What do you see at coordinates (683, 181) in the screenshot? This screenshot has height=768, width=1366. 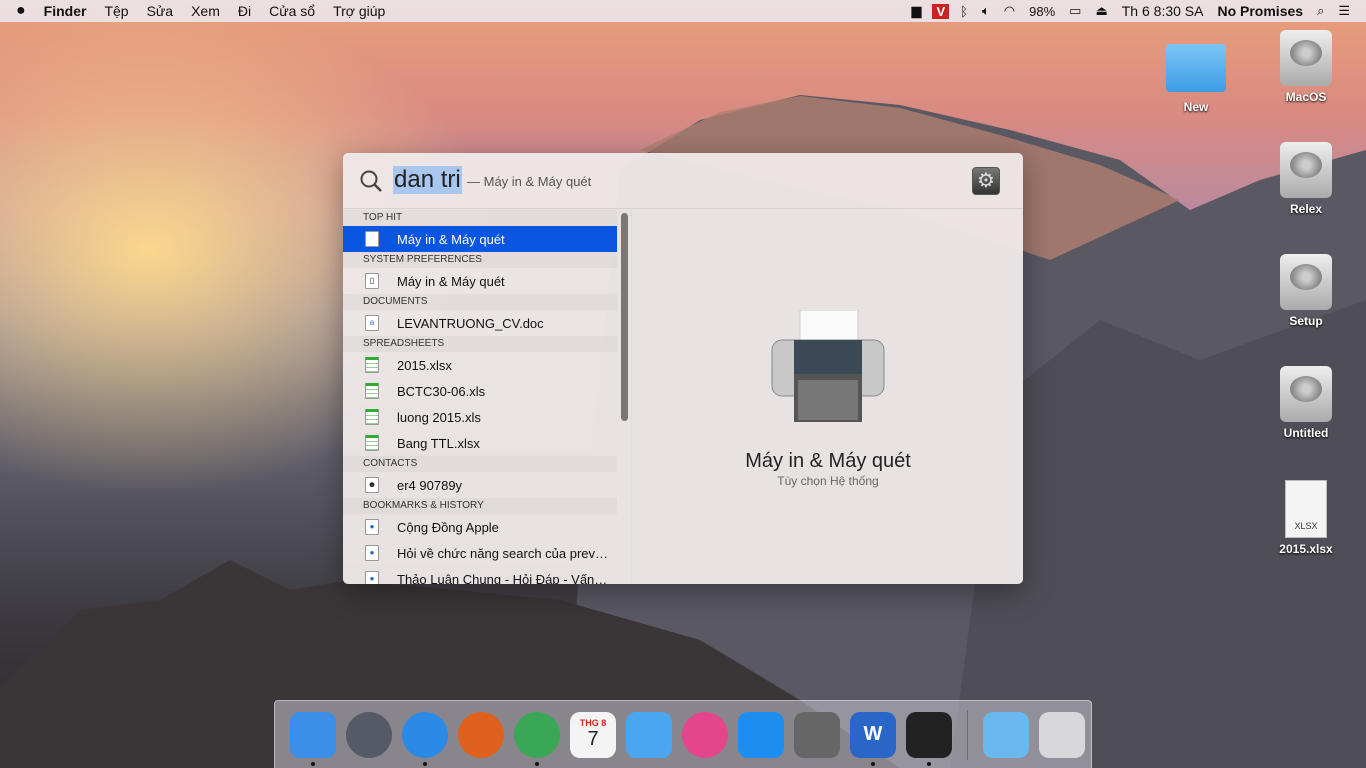 I see `spotlight-search-bar: dan tri — Máy in & Máy quét ⚙` at bounding box center [683, 181].